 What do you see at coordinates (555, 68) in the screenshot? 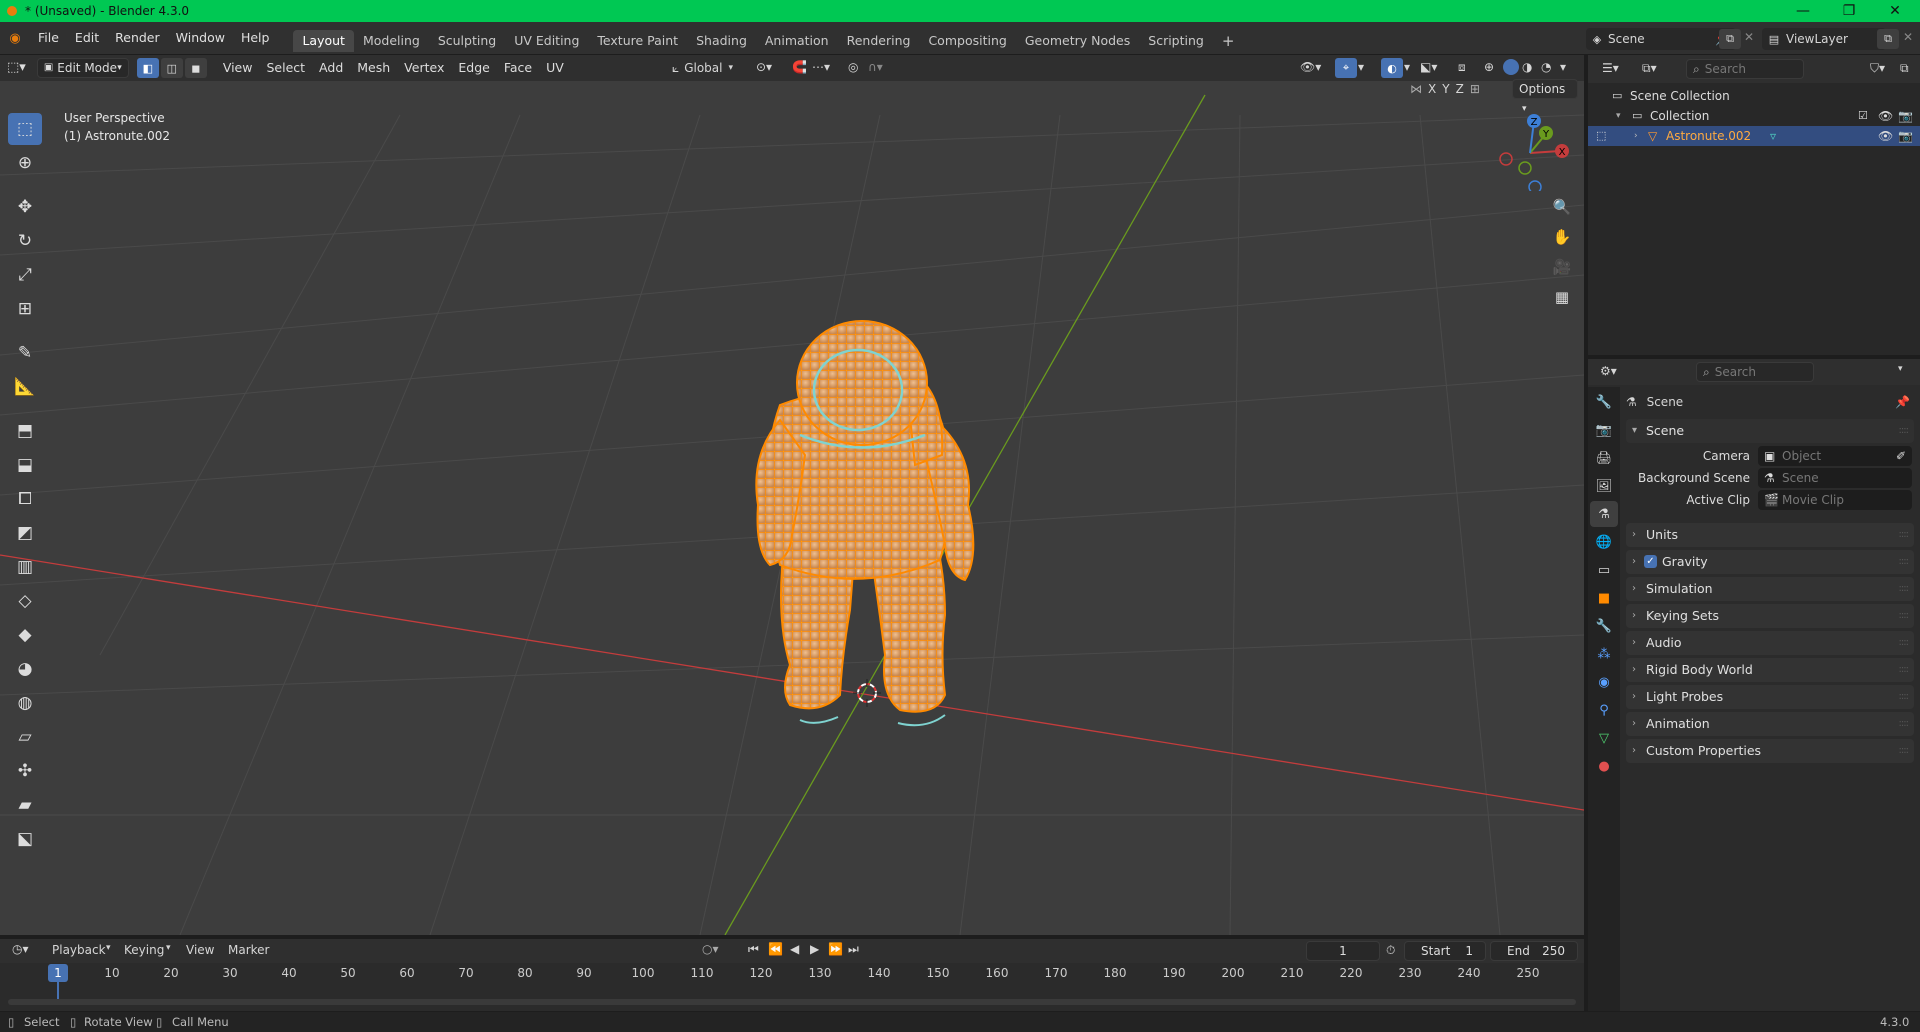
I see `menu-uv: UV` at bounding box center [555, 68].